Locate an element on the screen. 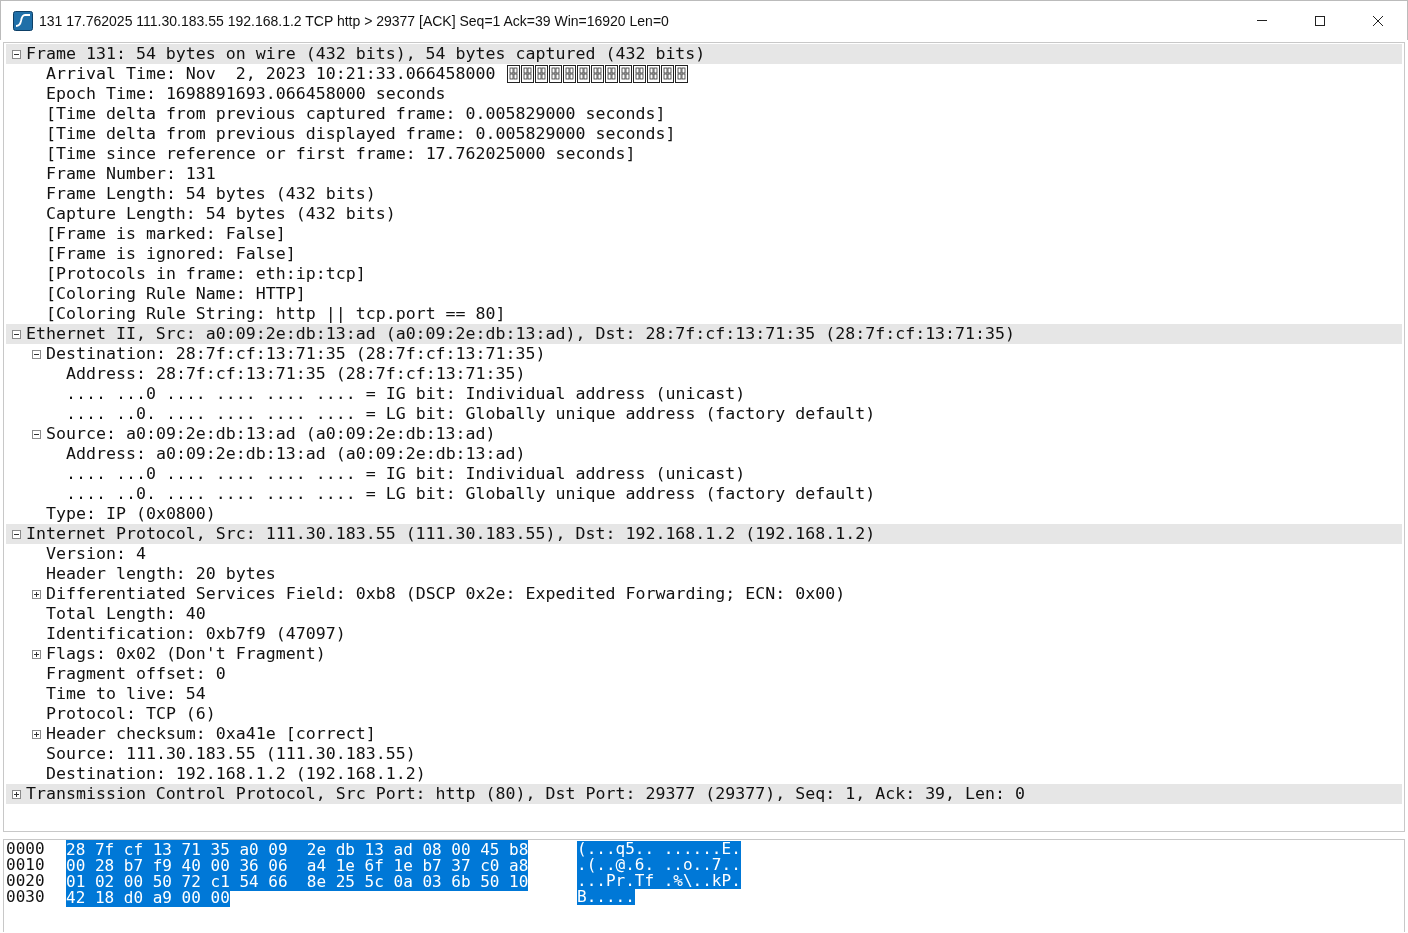  field-line: [Coloring Rule Name: HTTP] is located at coordinates (176, 294).